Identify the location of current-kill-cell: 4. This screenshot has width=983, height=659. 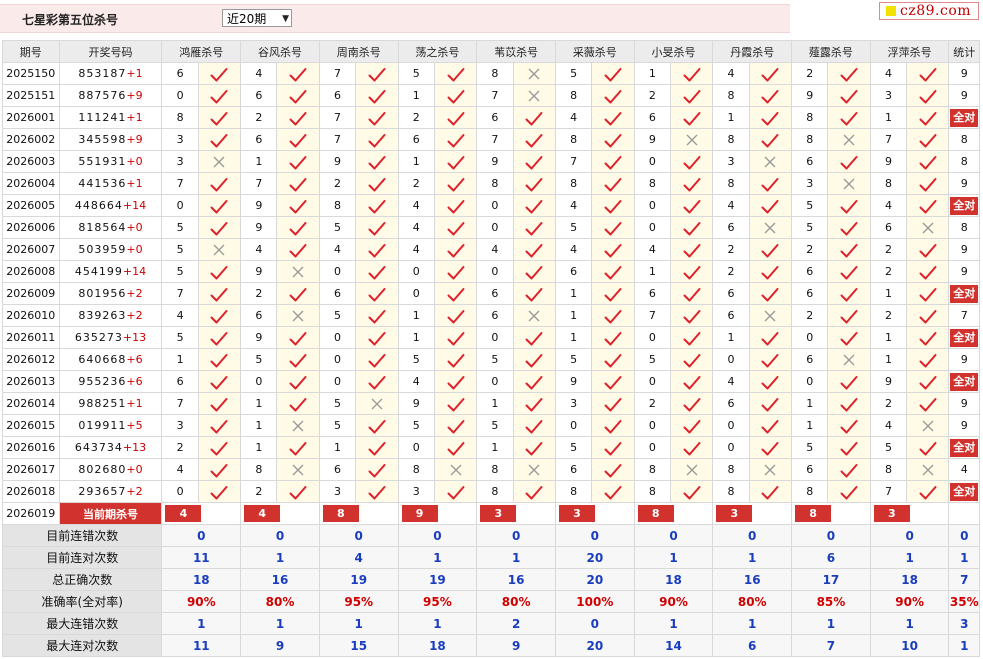
(280, 513).